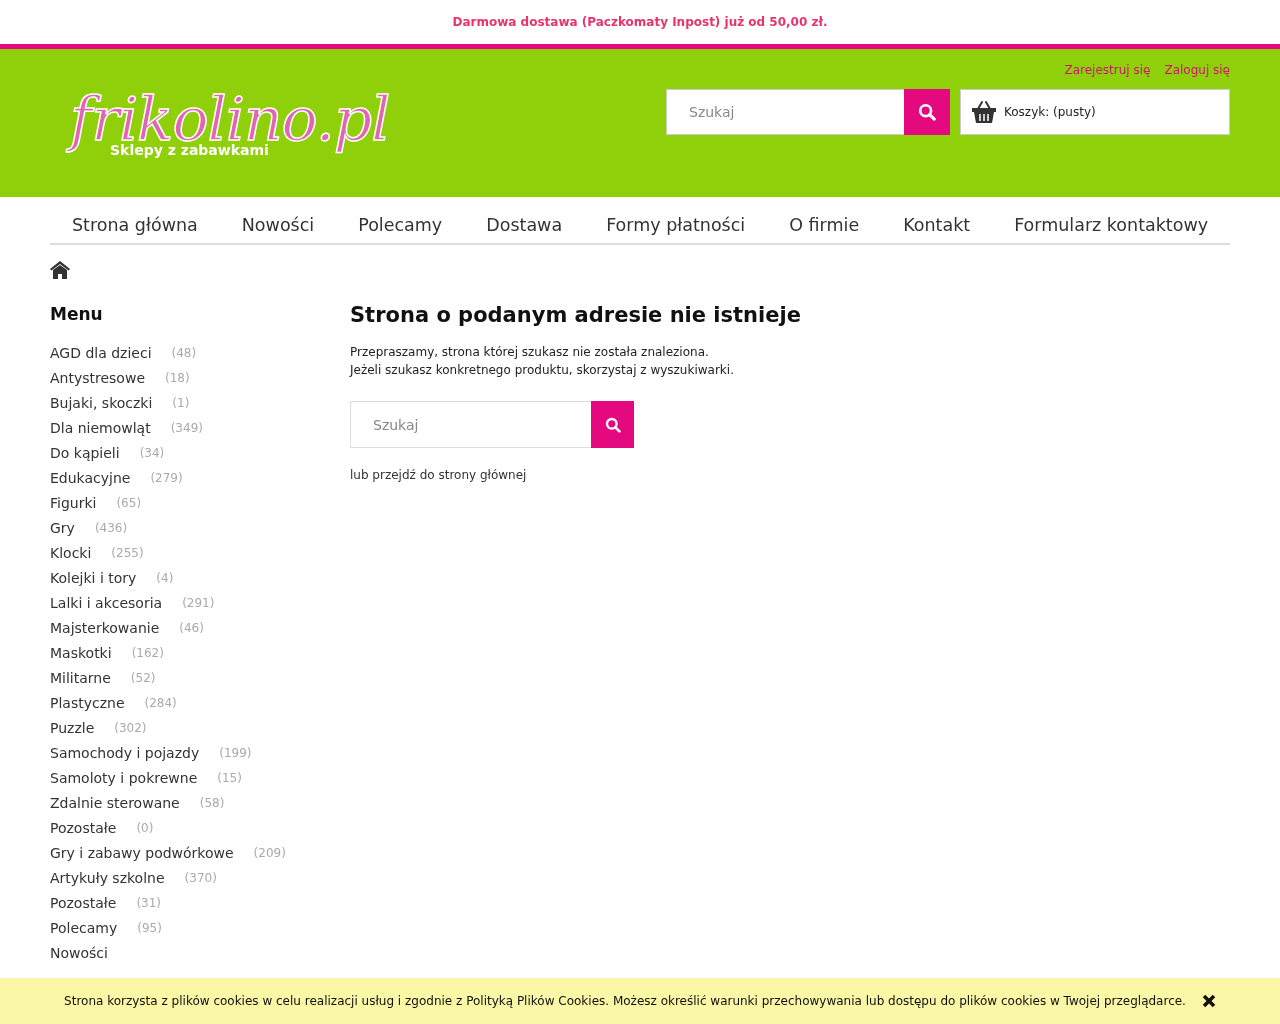  I want to click on item-count: (95), so click(149, 927).